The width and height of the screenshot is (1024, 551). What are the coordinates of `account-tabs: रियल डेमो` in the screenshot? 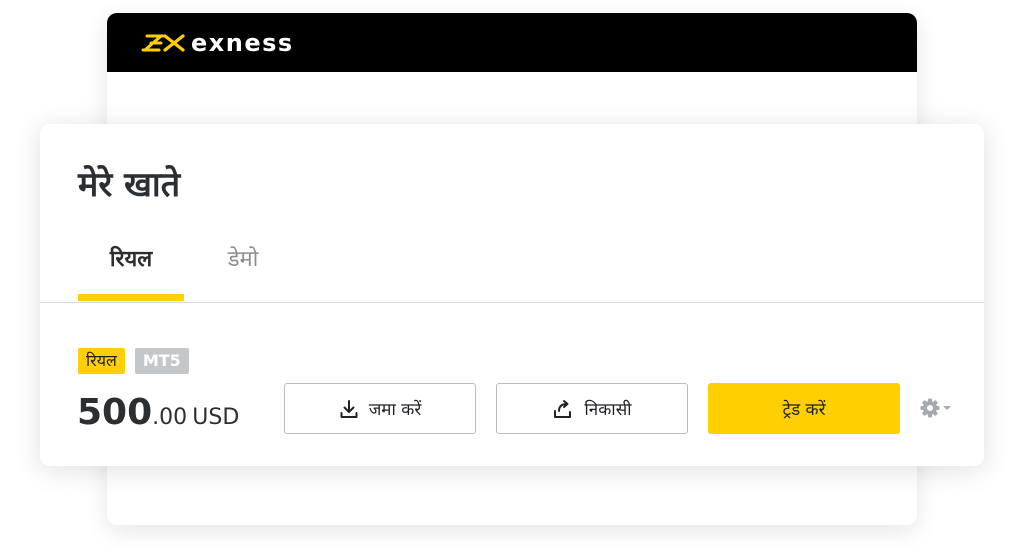 It's located at (190, 271).